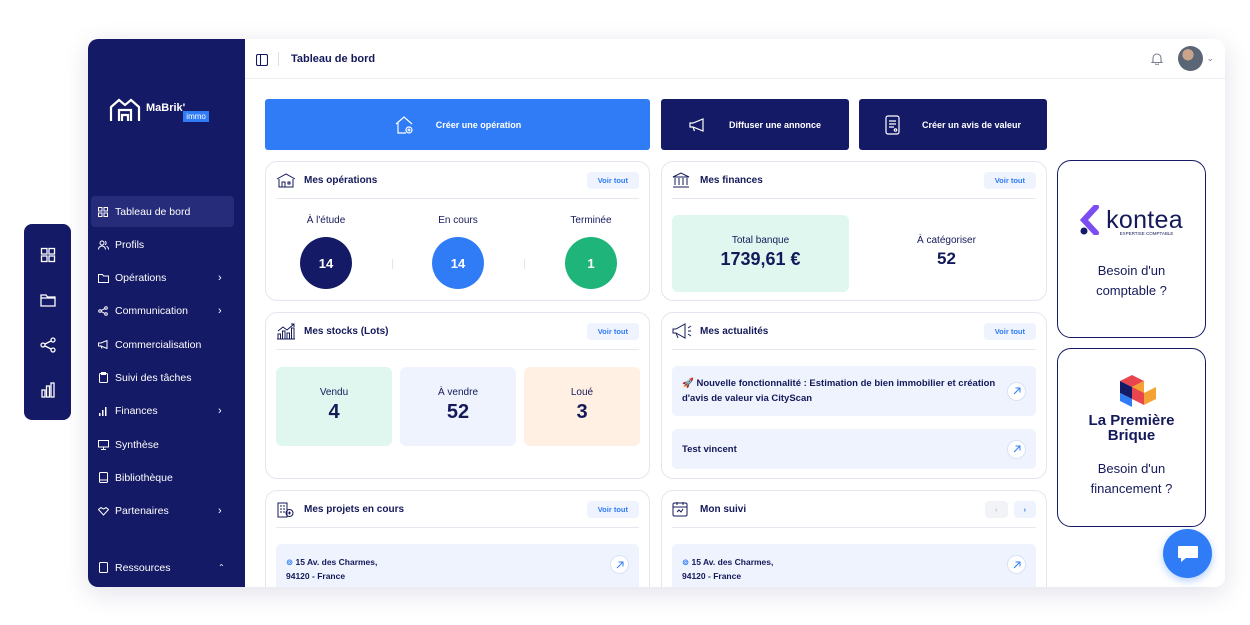 This screenshot has width=1250, height=625. Describe the element at coordinates (735, 59) in the screenshot. I see `topbar: Tableau de bord ⌄` at that location.